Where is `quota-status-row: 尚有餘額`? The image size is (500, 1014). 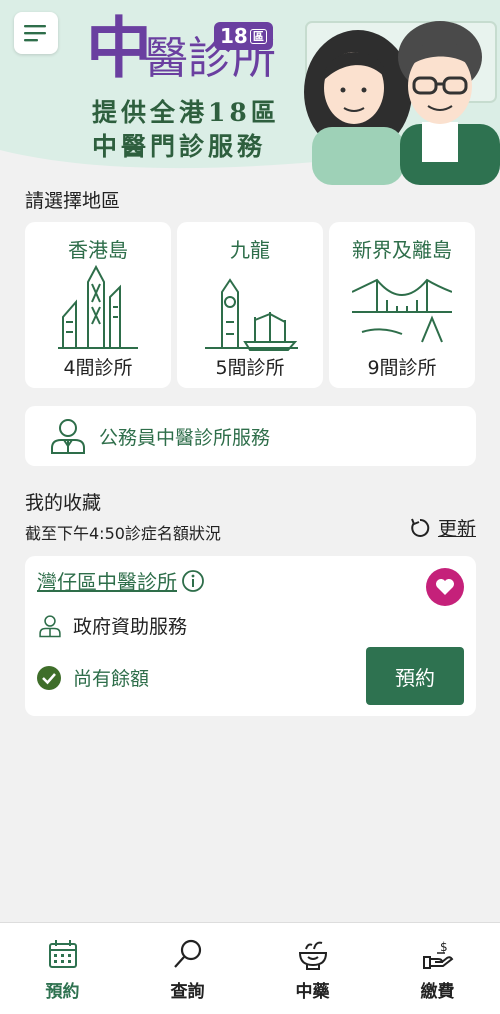 quota-status-row: 尚有餘額 is located at coordinates (93, 677).